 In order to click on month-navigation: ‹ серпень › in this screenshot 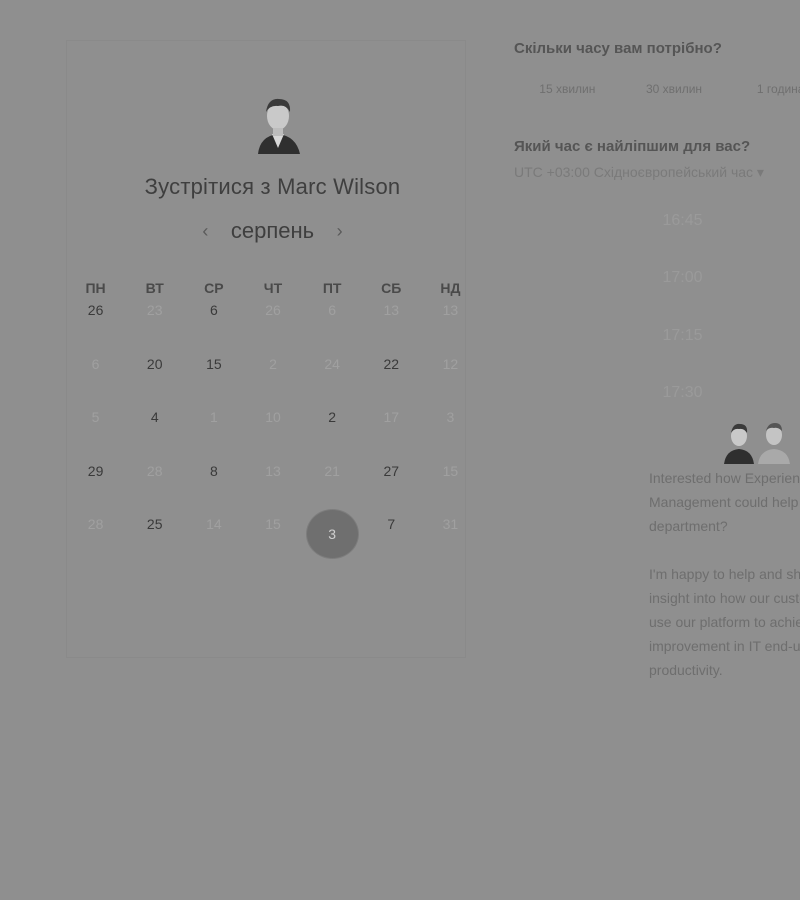, I will do `click(272, 231)`.